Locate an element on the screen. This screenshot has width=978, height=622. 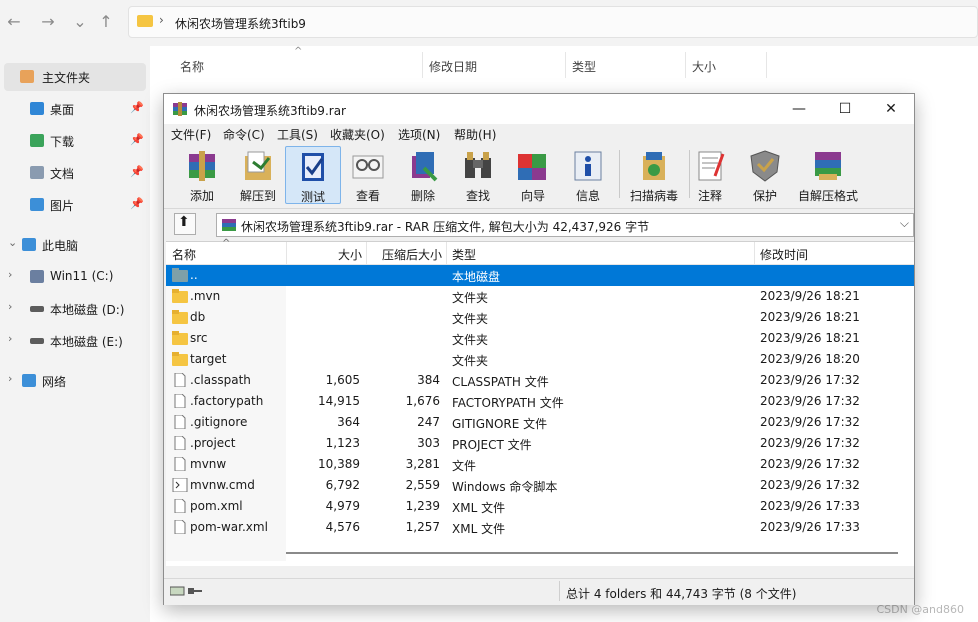
sidebar-item-home: 主文件夹 is located at coordinates (75, 77).